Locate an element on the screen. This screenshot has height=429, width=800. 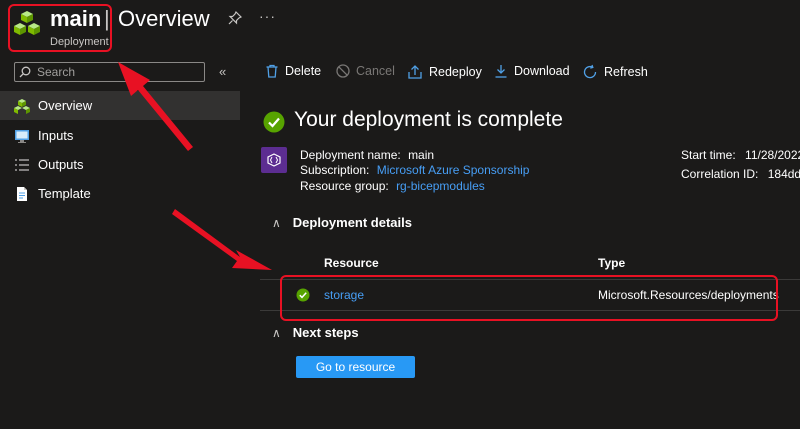
deployment-status-heading: Your deployment is complete is located at coordinates (428, 119).